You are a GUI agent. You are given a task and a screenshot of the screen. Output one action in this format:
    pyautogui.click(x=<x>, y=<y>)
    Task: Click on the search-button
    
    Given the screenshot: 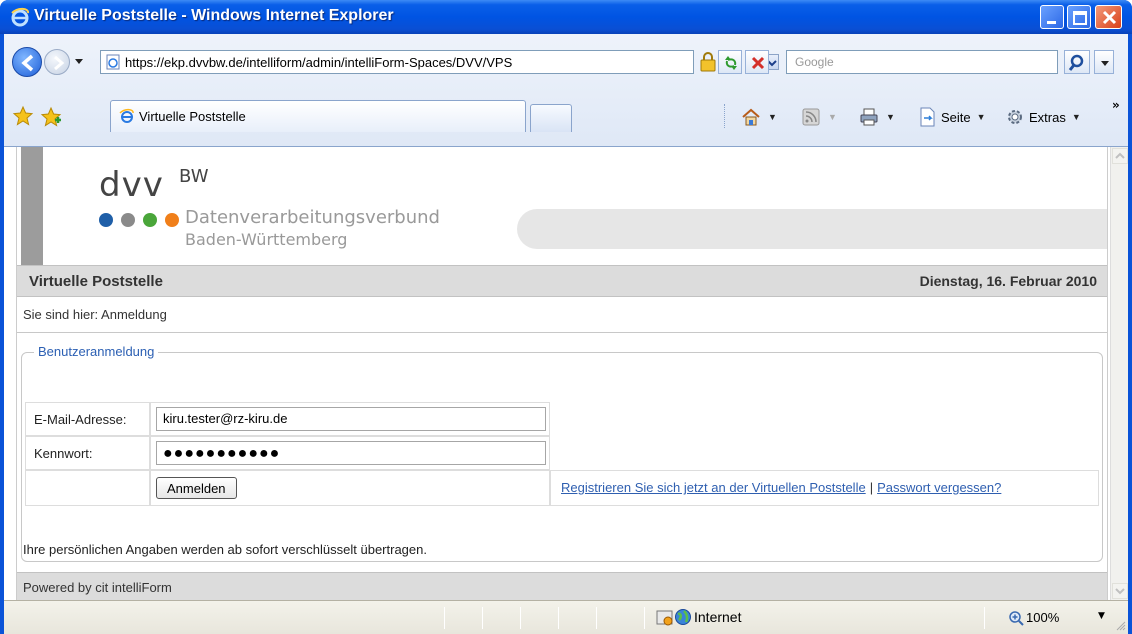 What is the action you would take?
    pyautogui.click(x=1077, y=62)
    